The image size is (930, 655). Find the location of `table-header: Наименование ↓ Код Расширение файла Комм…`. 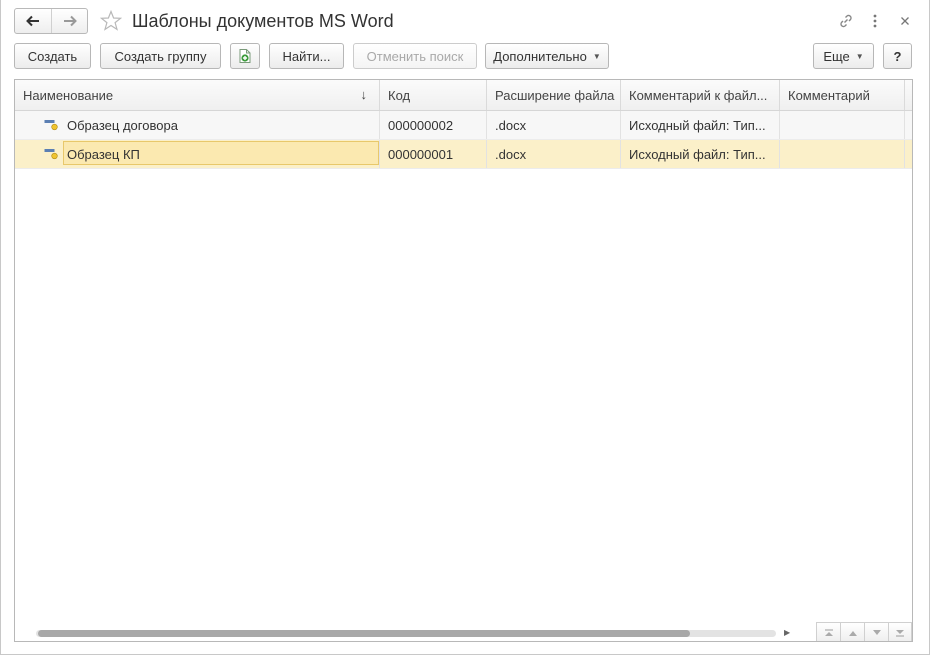

table-header: Наименование ↓ Код Расширение файла Комм… is located at coordinates (463, 95).